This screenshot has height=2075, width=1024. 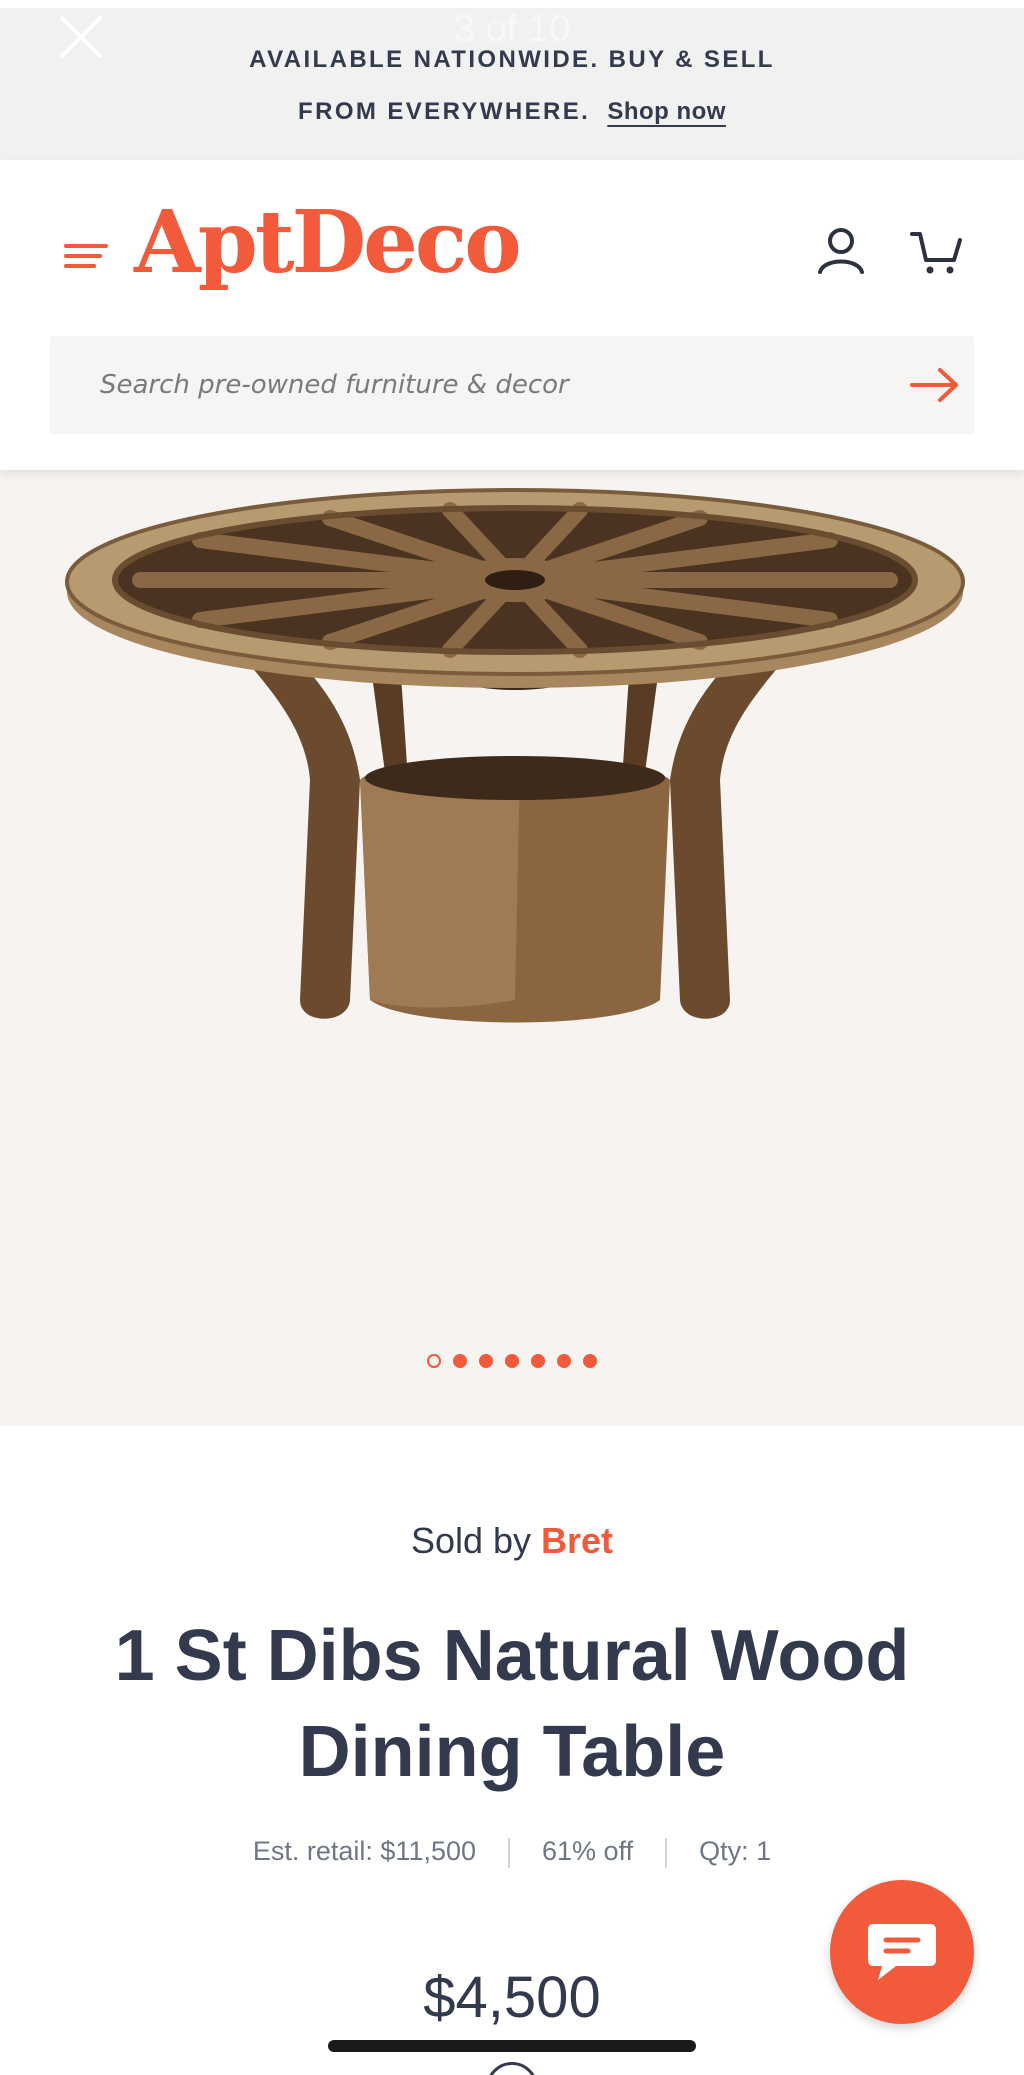 I want to click on search-bar, so click(x=512, y=385).